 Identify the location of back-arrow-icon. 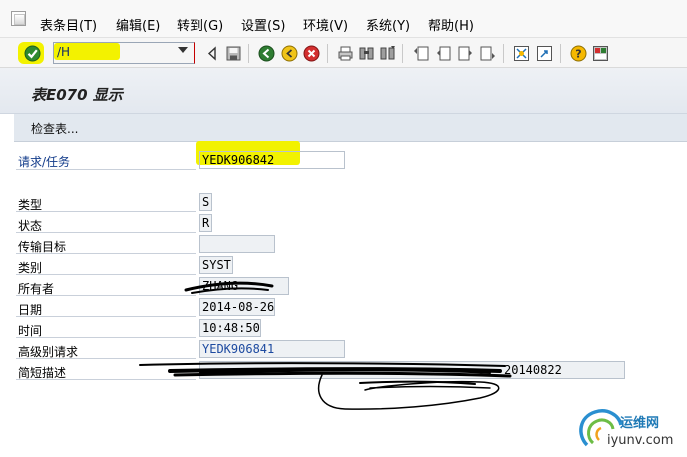
(212, 53).